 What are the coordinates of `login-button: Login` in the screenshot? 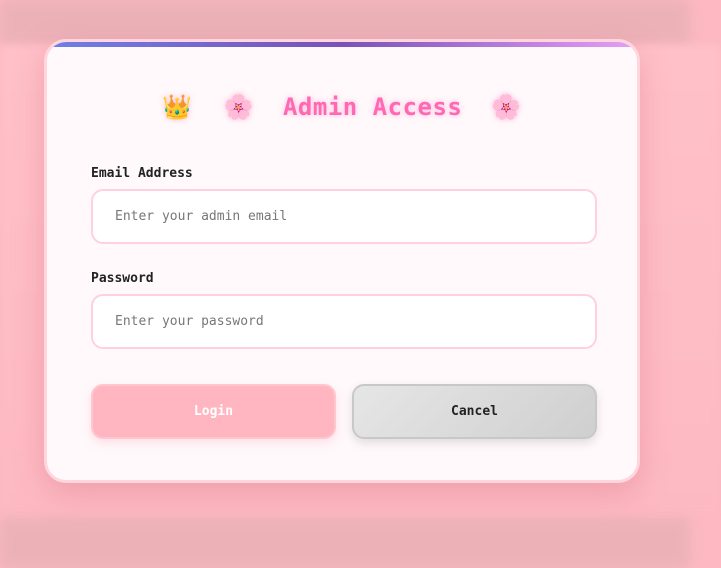 It's located at (213, 411).